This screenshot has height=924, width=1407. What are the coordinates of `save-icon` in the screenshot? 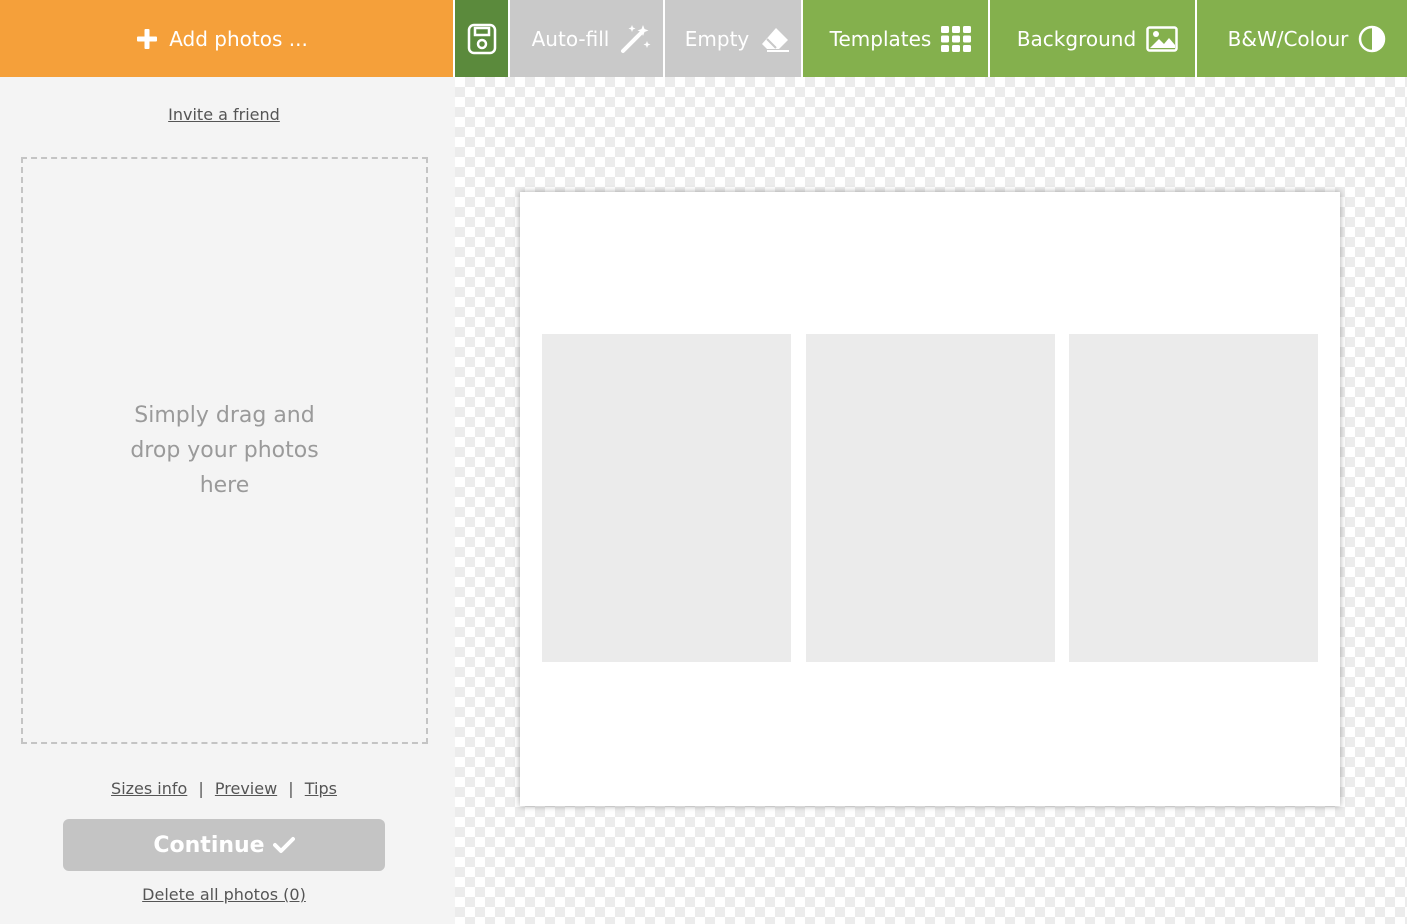 It's located at (482, 39).